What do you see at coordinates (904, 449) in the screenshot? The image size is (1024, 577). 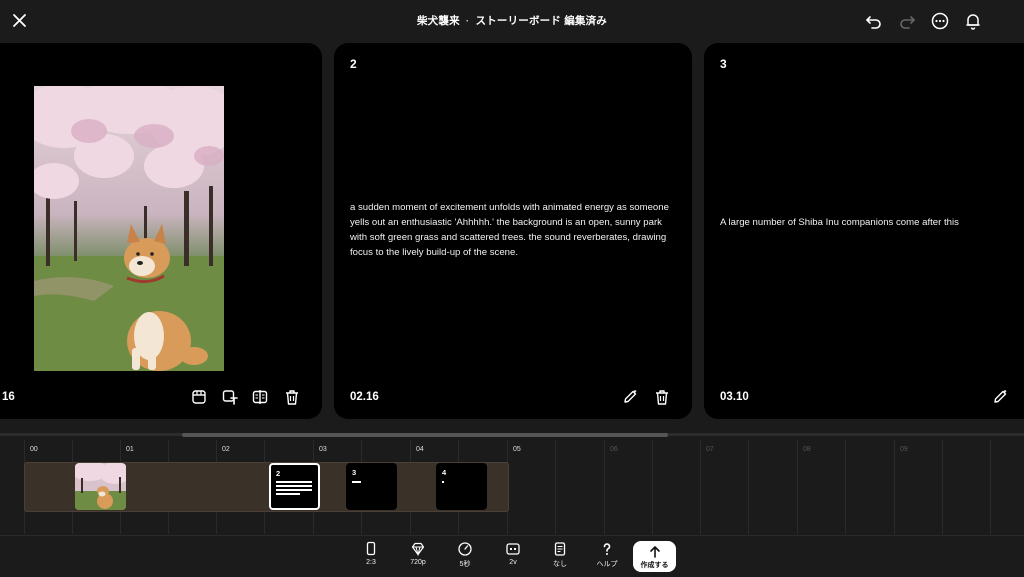 I see `timeline-tick: 09` at bounding box center [904, 449].